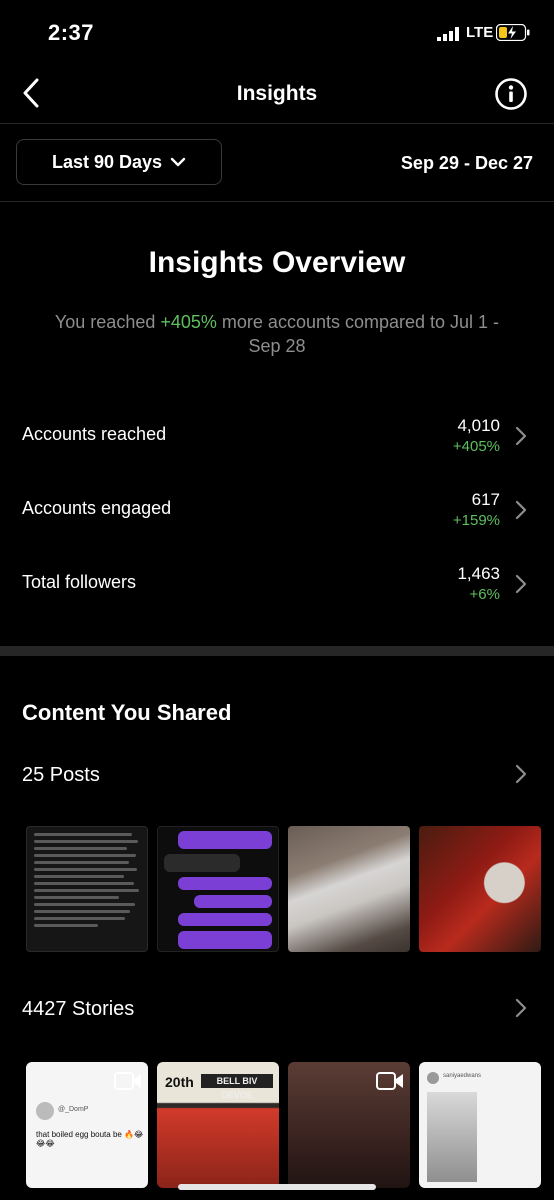 This screenshot has height=1200, width=554. Describe the element at coordinates (94, 434) in the screenshot. I see `metric-label: Accounts reached` at that location.